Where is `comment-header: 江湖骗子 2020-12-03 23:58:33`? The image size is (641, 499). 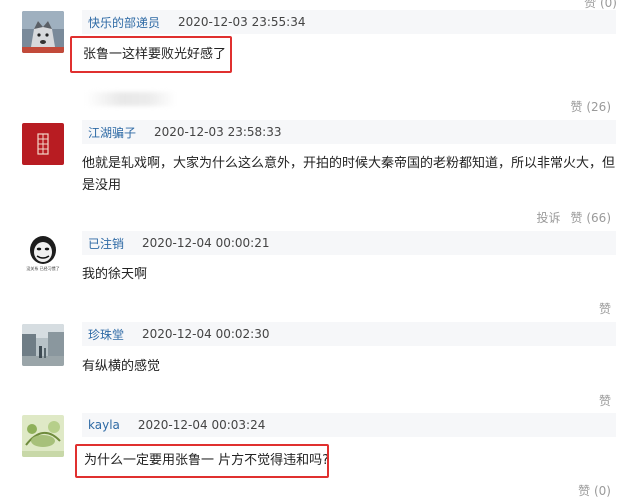
comment-header: 江湖骗子 2020-12-03 23:58:33 is located at coordinates (349, 132).